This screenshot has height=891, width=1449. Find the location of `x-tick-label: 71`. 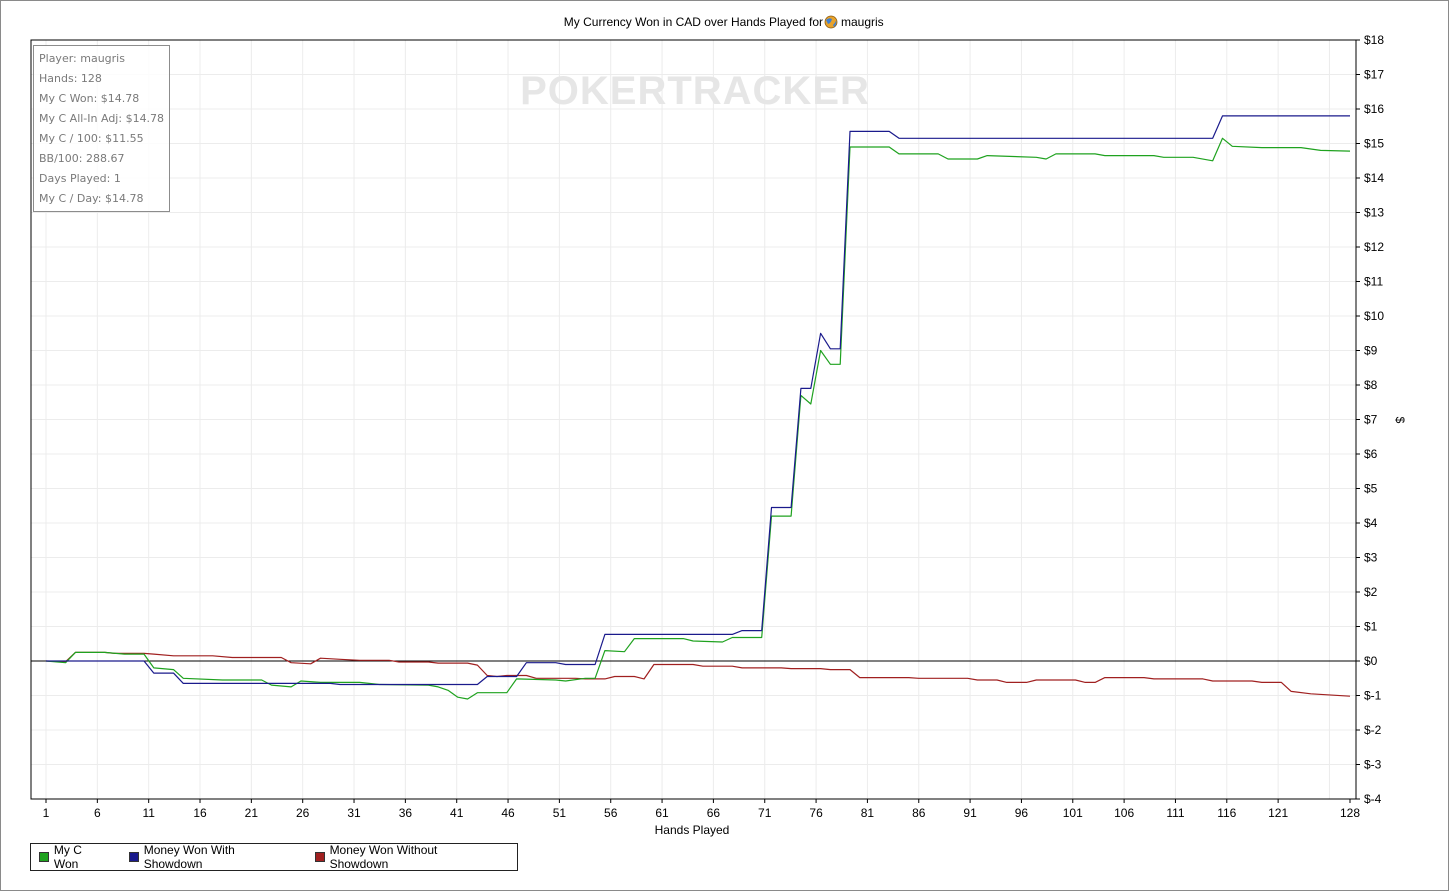

x-tick-label: 71 is located at coordinates (765, 813).